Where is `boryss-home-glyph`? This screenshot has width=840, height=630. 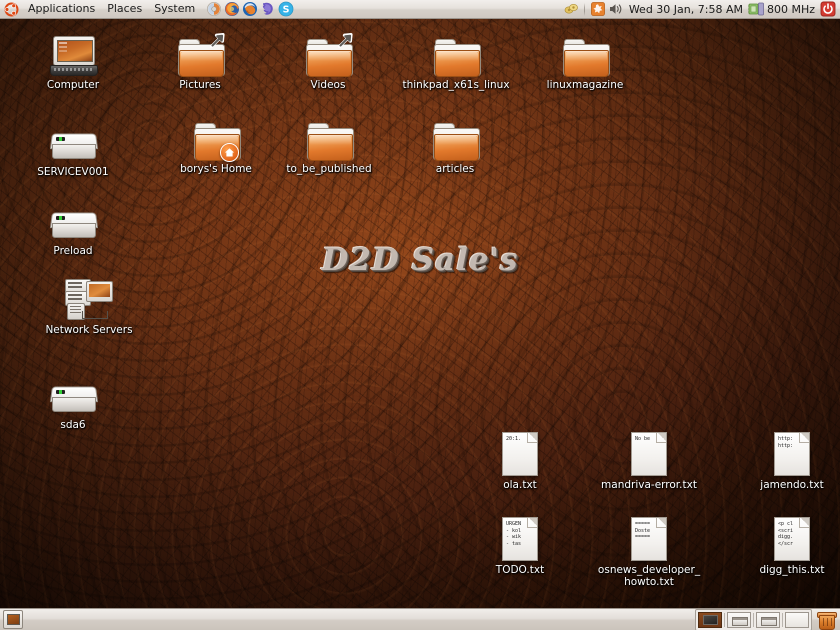 boryss-home-glyph is located at coordinates (216, 137).